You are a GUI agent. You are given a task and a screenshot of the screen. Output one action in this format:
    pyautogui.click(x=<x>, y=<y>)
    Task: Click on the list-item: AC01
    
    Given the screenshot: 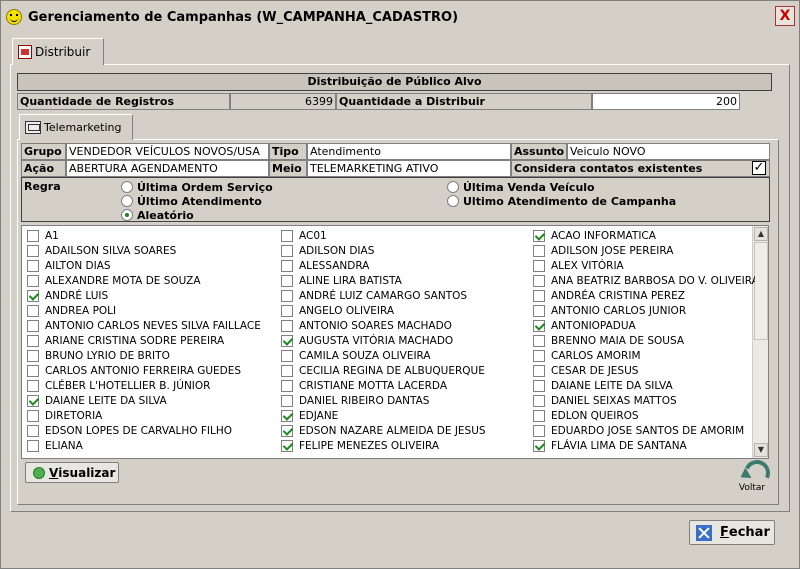 What is the action you would take?
    pyautogui.click(x=405, y=235)
    